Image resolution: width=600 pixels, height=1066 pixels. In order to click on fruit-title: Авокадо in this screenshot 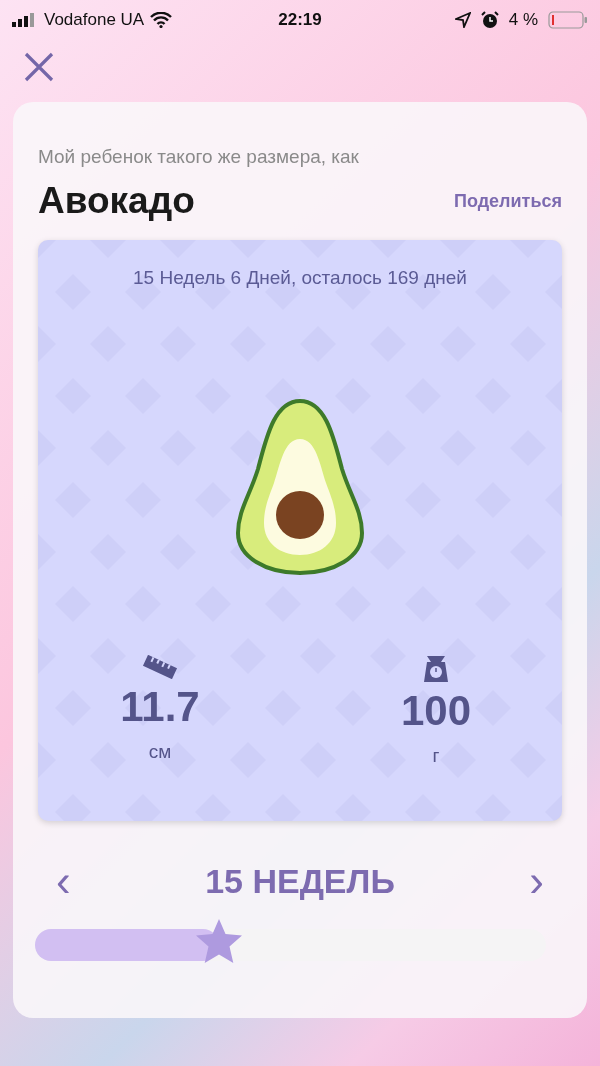, I will do `click(116, 201)`.